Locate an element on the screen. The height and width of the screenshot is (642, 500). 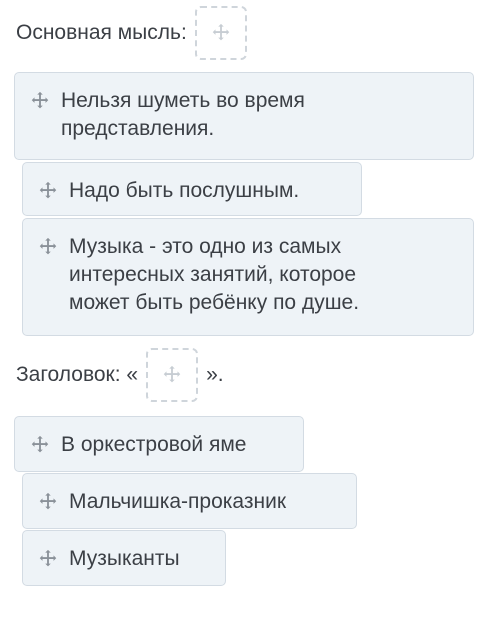
main-idea-drop-slot is located at coordinates (220, 33).